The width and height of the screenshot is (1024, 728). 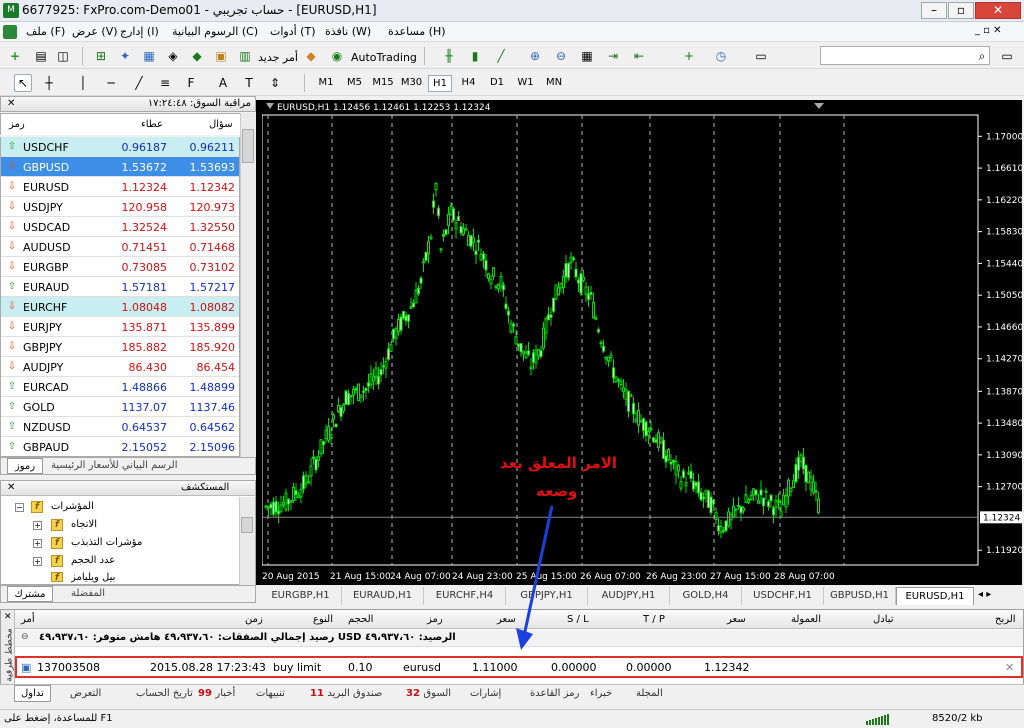 I want to click on menu-window: نافذة (W), so click(x=348, y=31).